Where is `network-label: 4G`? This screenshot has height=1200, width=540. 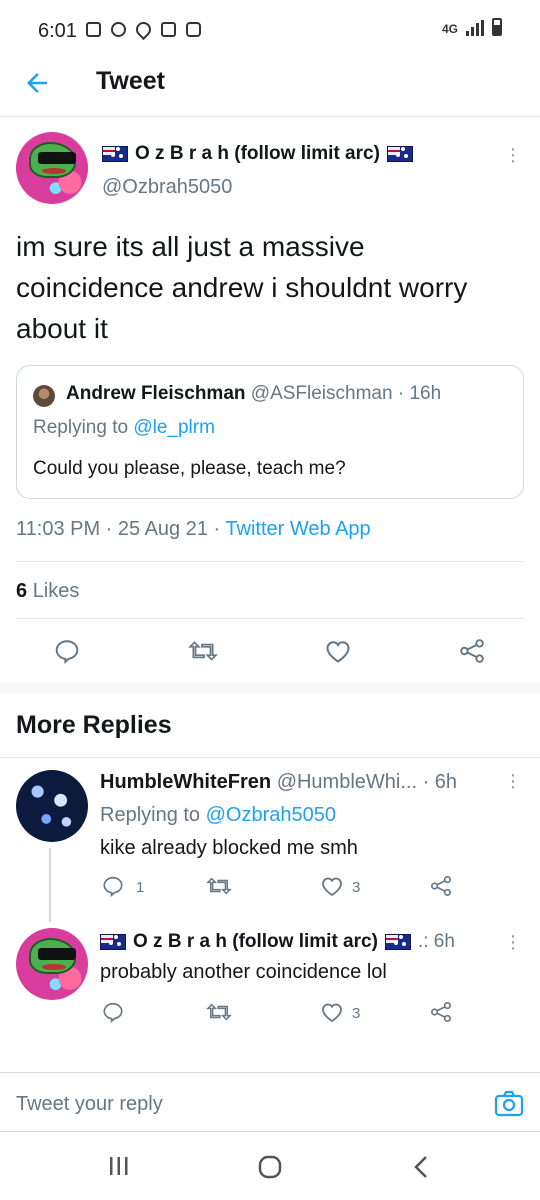 network-label: 4G is located at coordinates (449, 29).